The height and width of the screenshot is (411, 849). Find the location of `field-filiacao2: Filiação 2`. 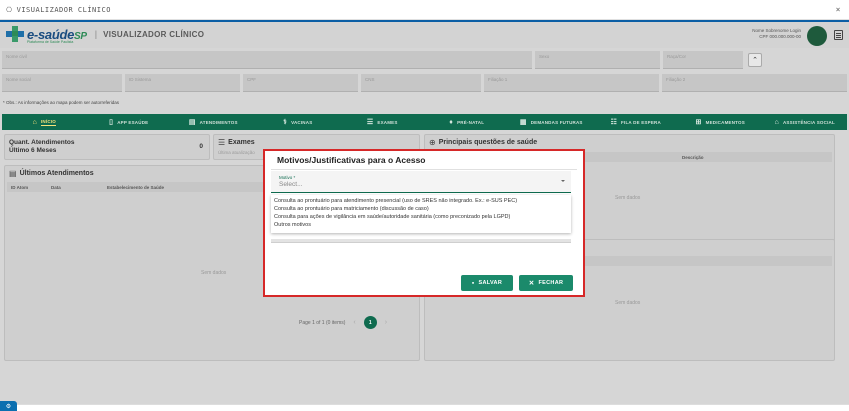

field-filiacao2: Filiação 2 is located at coordinates (754, 83).